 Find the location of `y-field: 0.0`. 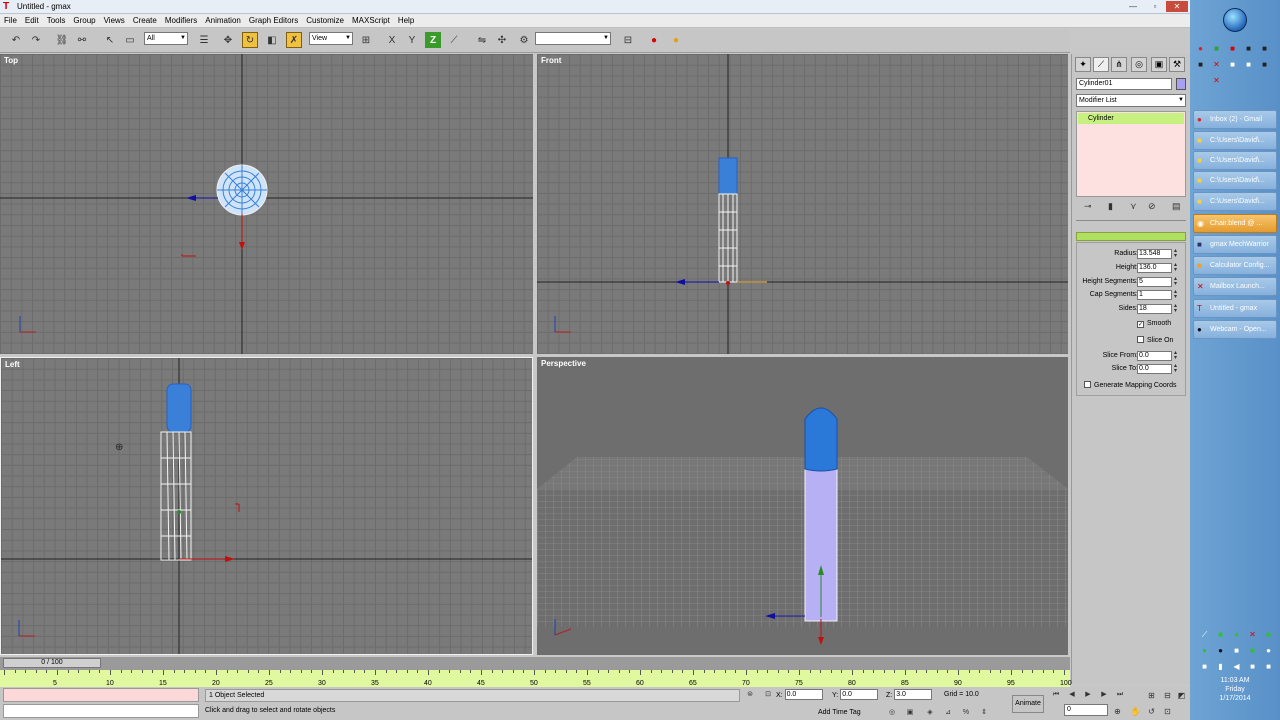

y-field: 0.0 is located at coordinates (859, 694).